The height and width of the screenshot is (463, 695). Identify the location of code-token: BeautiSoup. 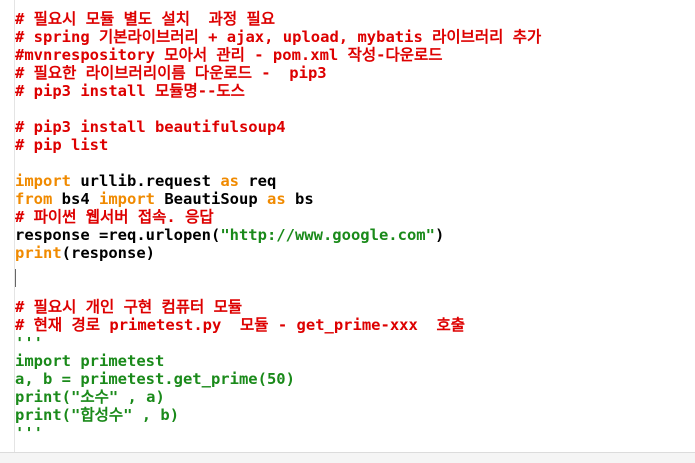
(211, 199).